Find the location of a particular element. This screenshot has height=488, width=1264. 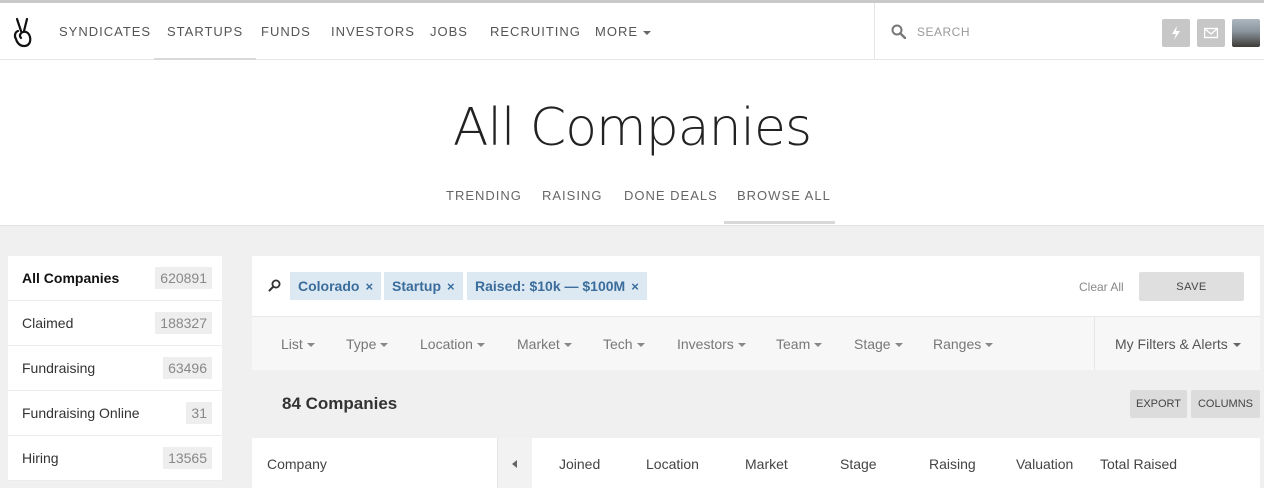

sidebar-item-count: 620891 is located at coordinates (183, 278).